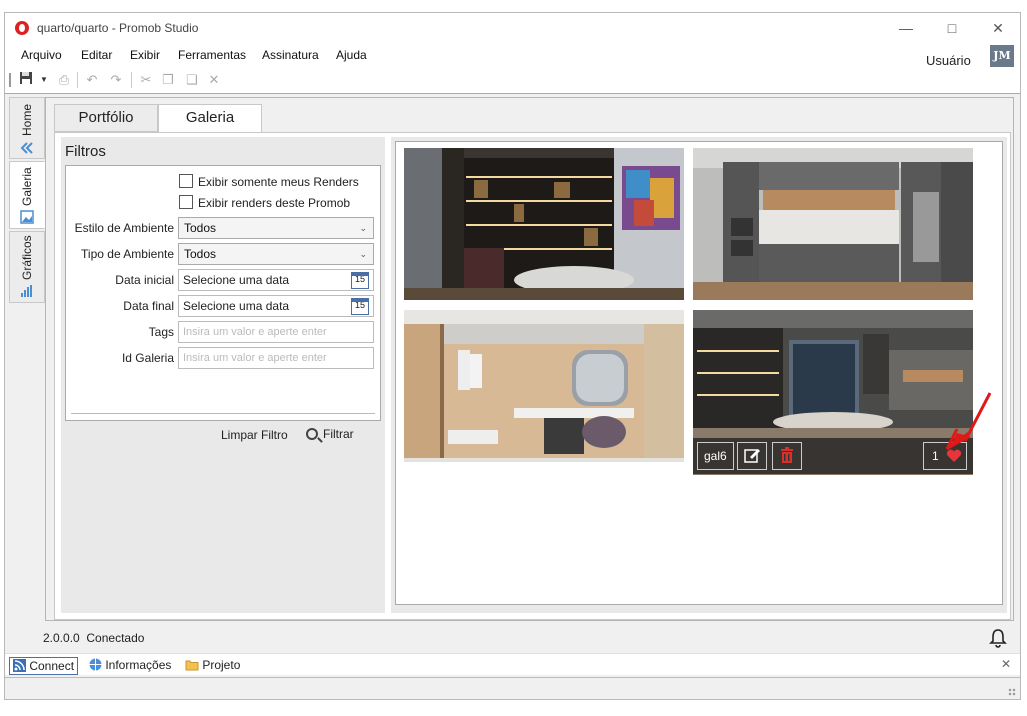  What do you see at coordinates (278, 182) in the screenshot?
I see `my-renders-label: Exibir somente meus Renders` at bounding box center [278, 182].